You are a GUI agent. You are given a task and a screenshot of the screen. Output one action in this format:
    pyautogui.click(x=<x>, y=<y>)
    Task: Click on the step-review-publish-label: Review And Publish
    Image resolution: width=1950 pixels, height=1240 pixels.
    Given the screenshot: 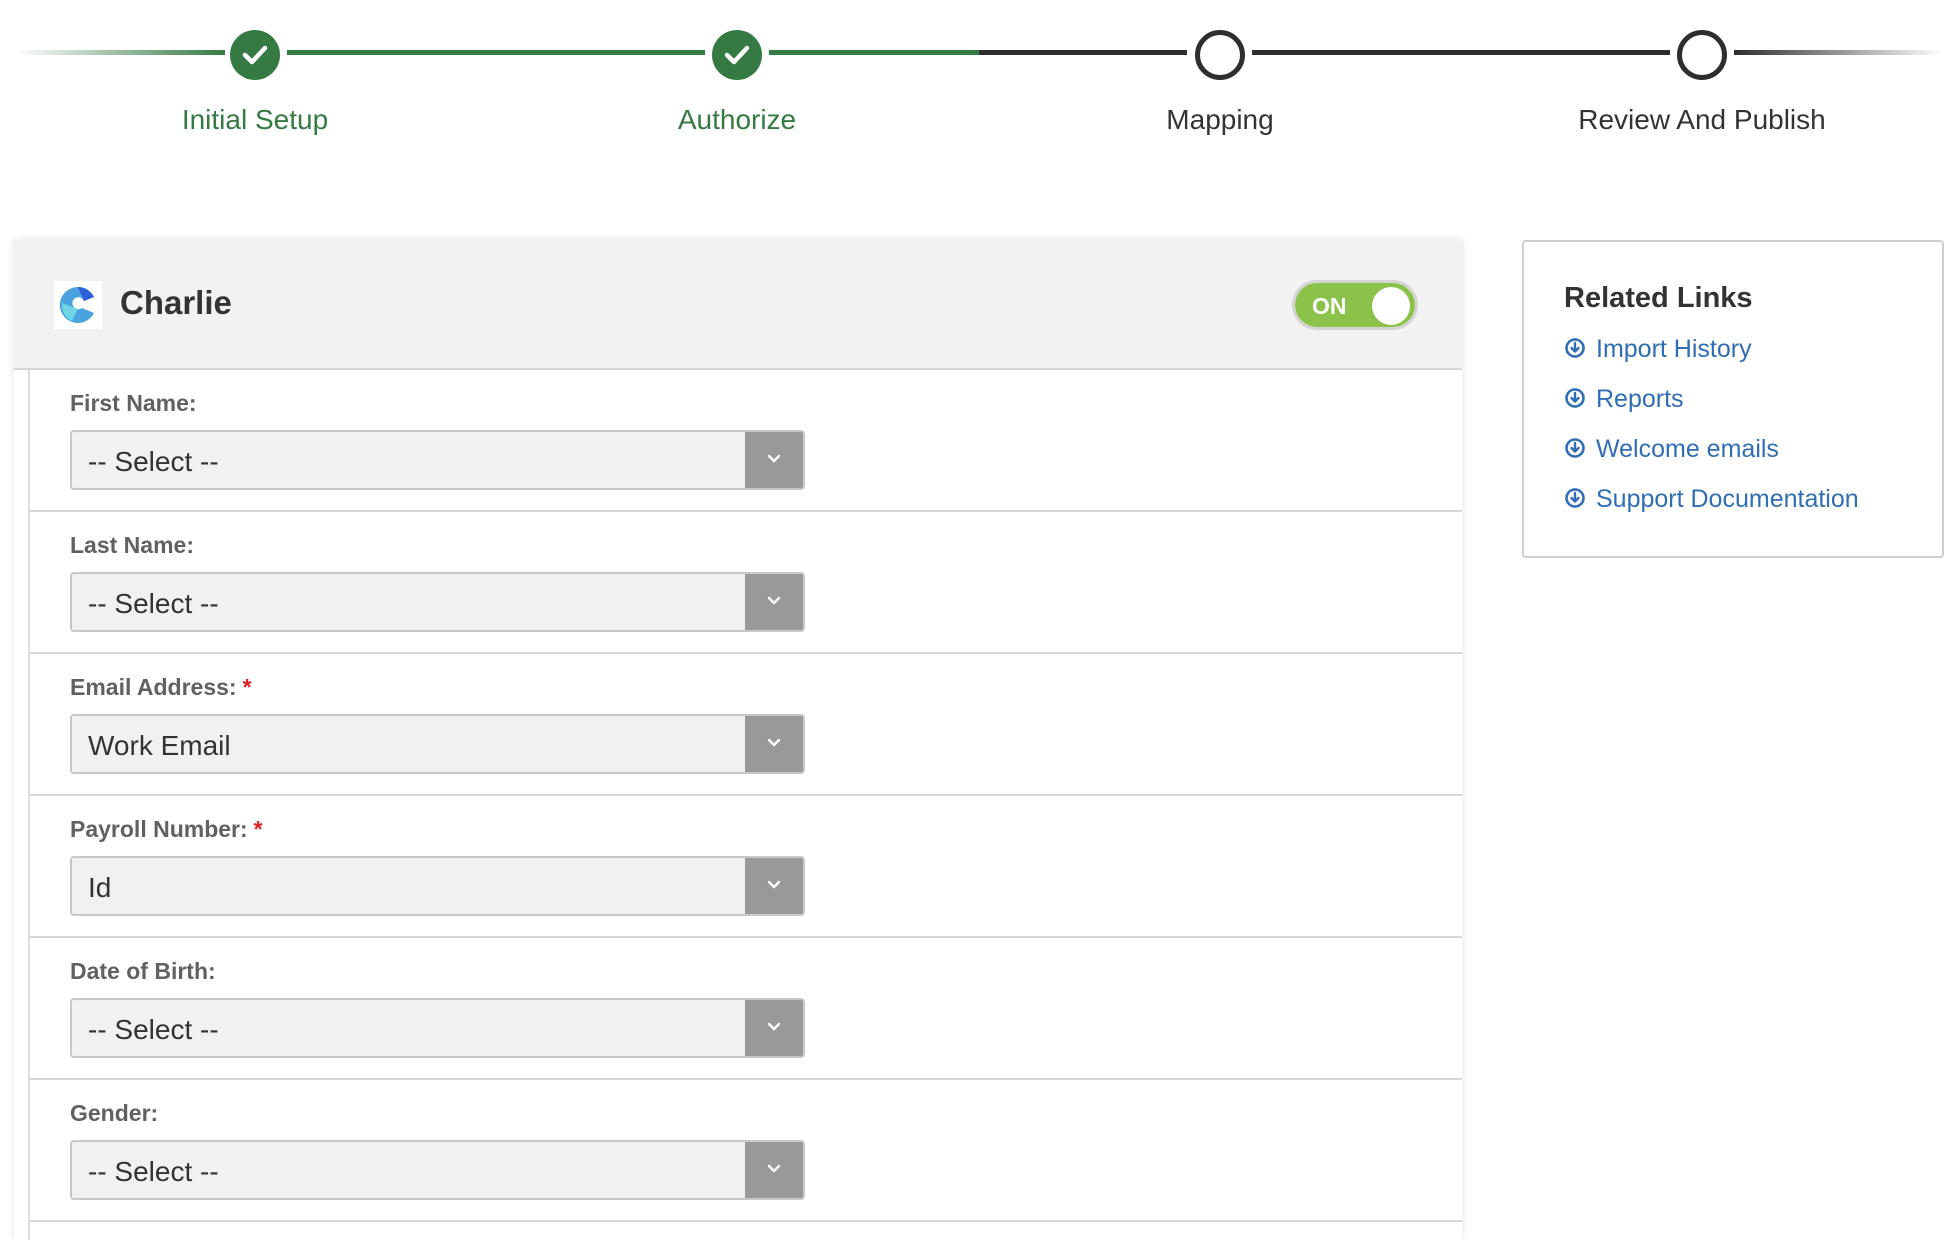 What is the action you would take?
    pyautogui.click(x=1702, y=119)
    